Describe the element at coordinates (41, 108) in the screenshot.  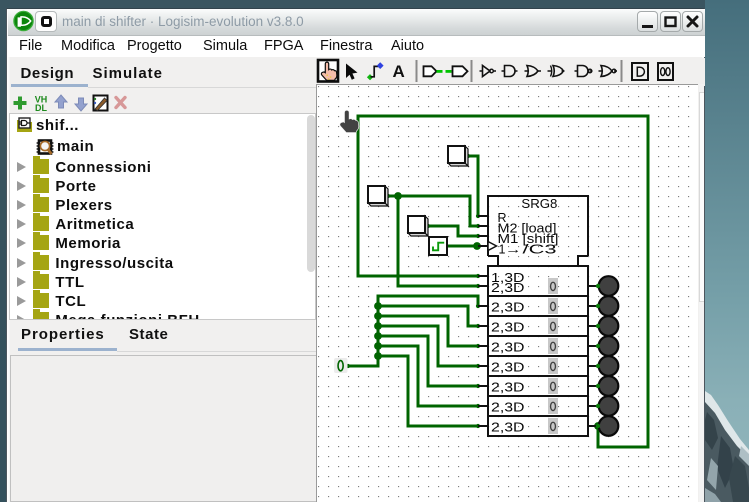
I see `svg-text: DL` at that location.